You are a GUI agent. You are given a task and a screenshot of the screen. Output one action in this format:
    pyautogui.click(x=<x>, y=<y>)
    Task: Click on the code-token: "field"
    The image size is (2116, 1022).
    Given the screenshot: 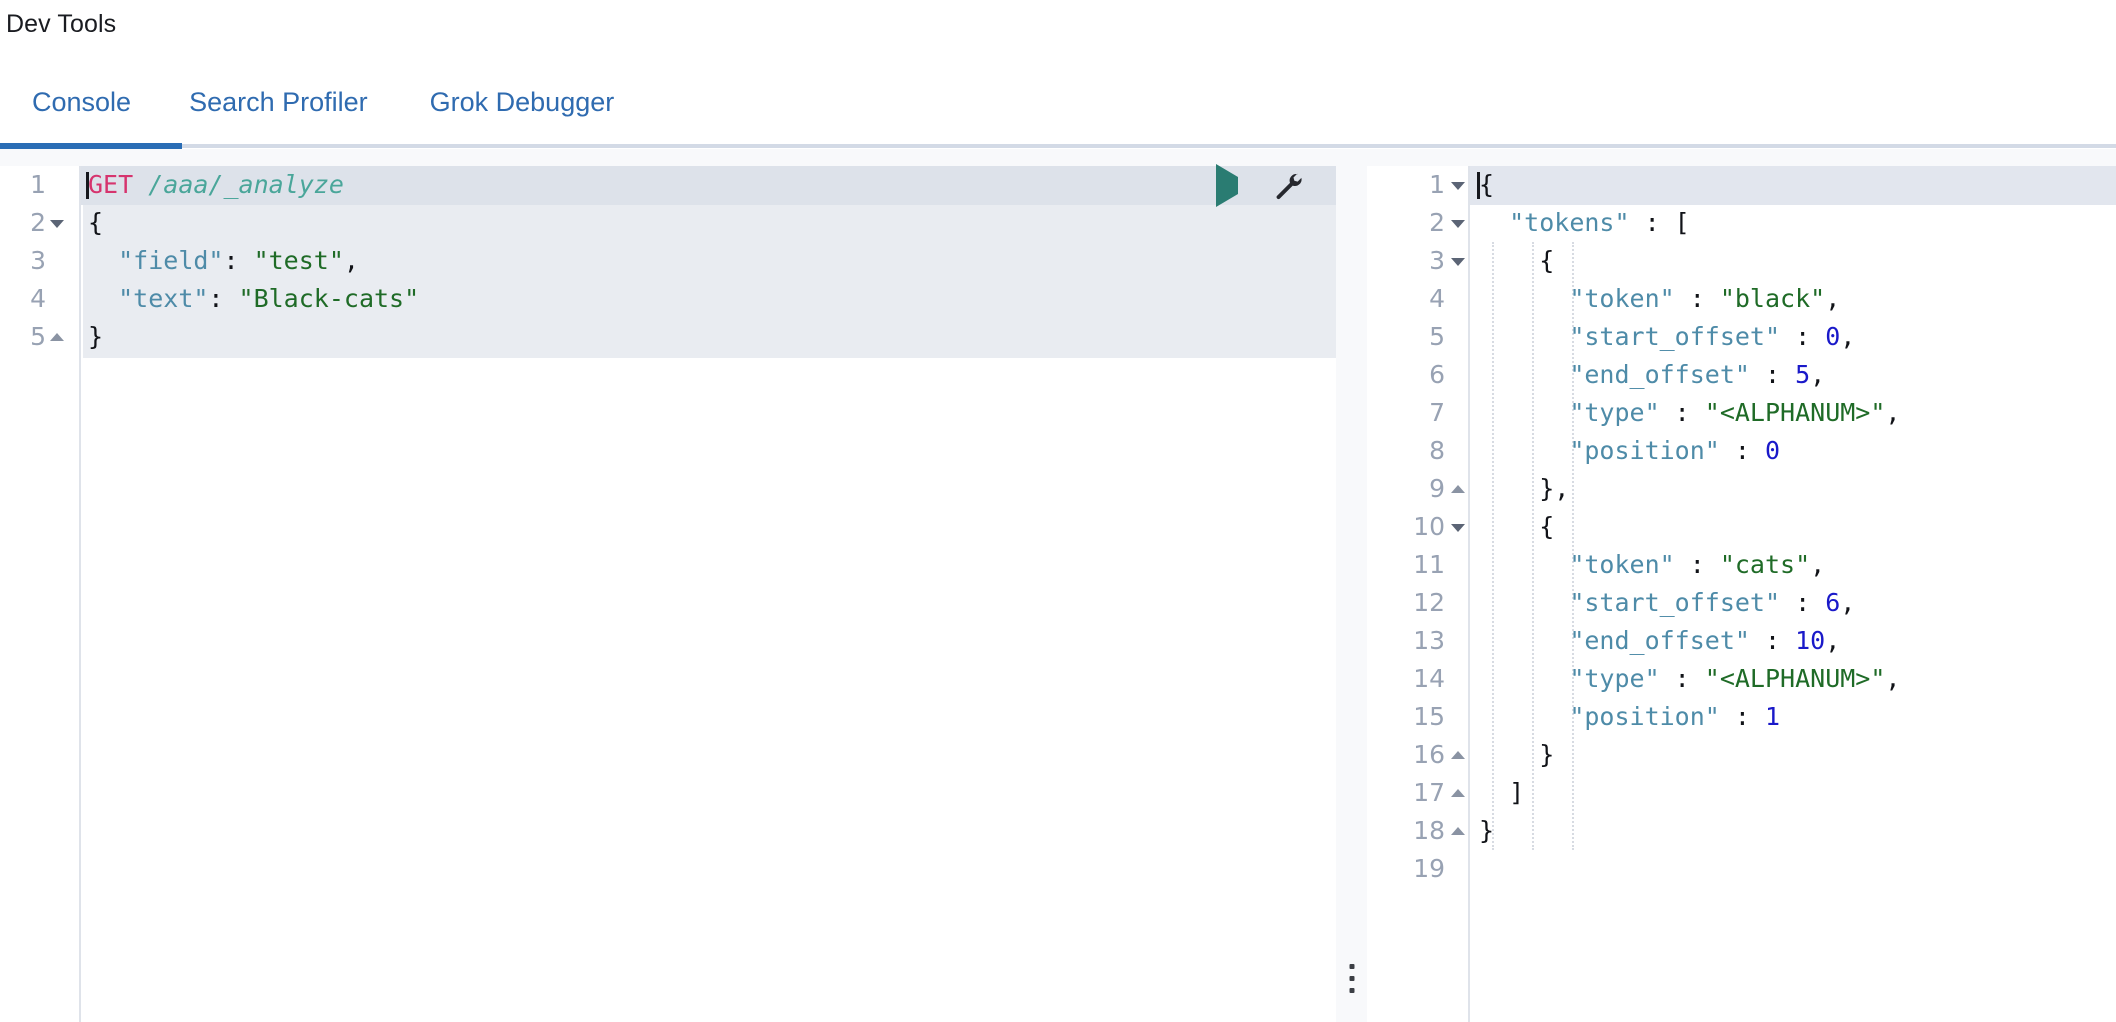 What is the action you would take?
    pyautogui.click(x=171, y=260)
    